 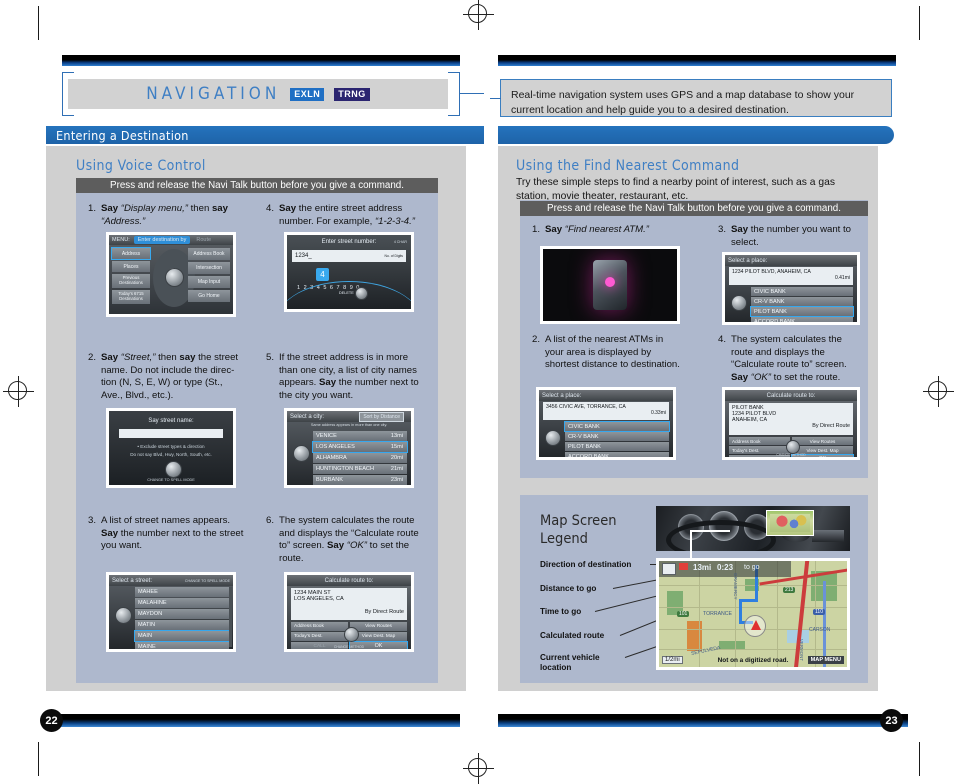 I want to click on chapter-title-plate: NAVIGATION EXLN TRNG, so click(x=258, y=94).